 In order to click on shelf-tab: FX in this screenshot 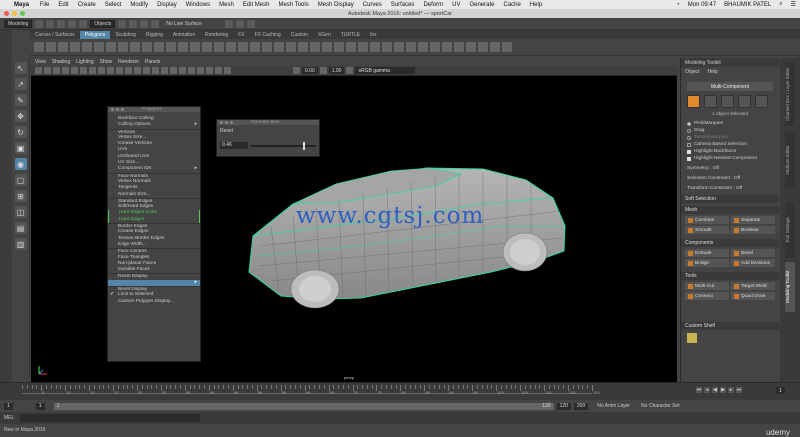, I will do `click(241, 35)`.